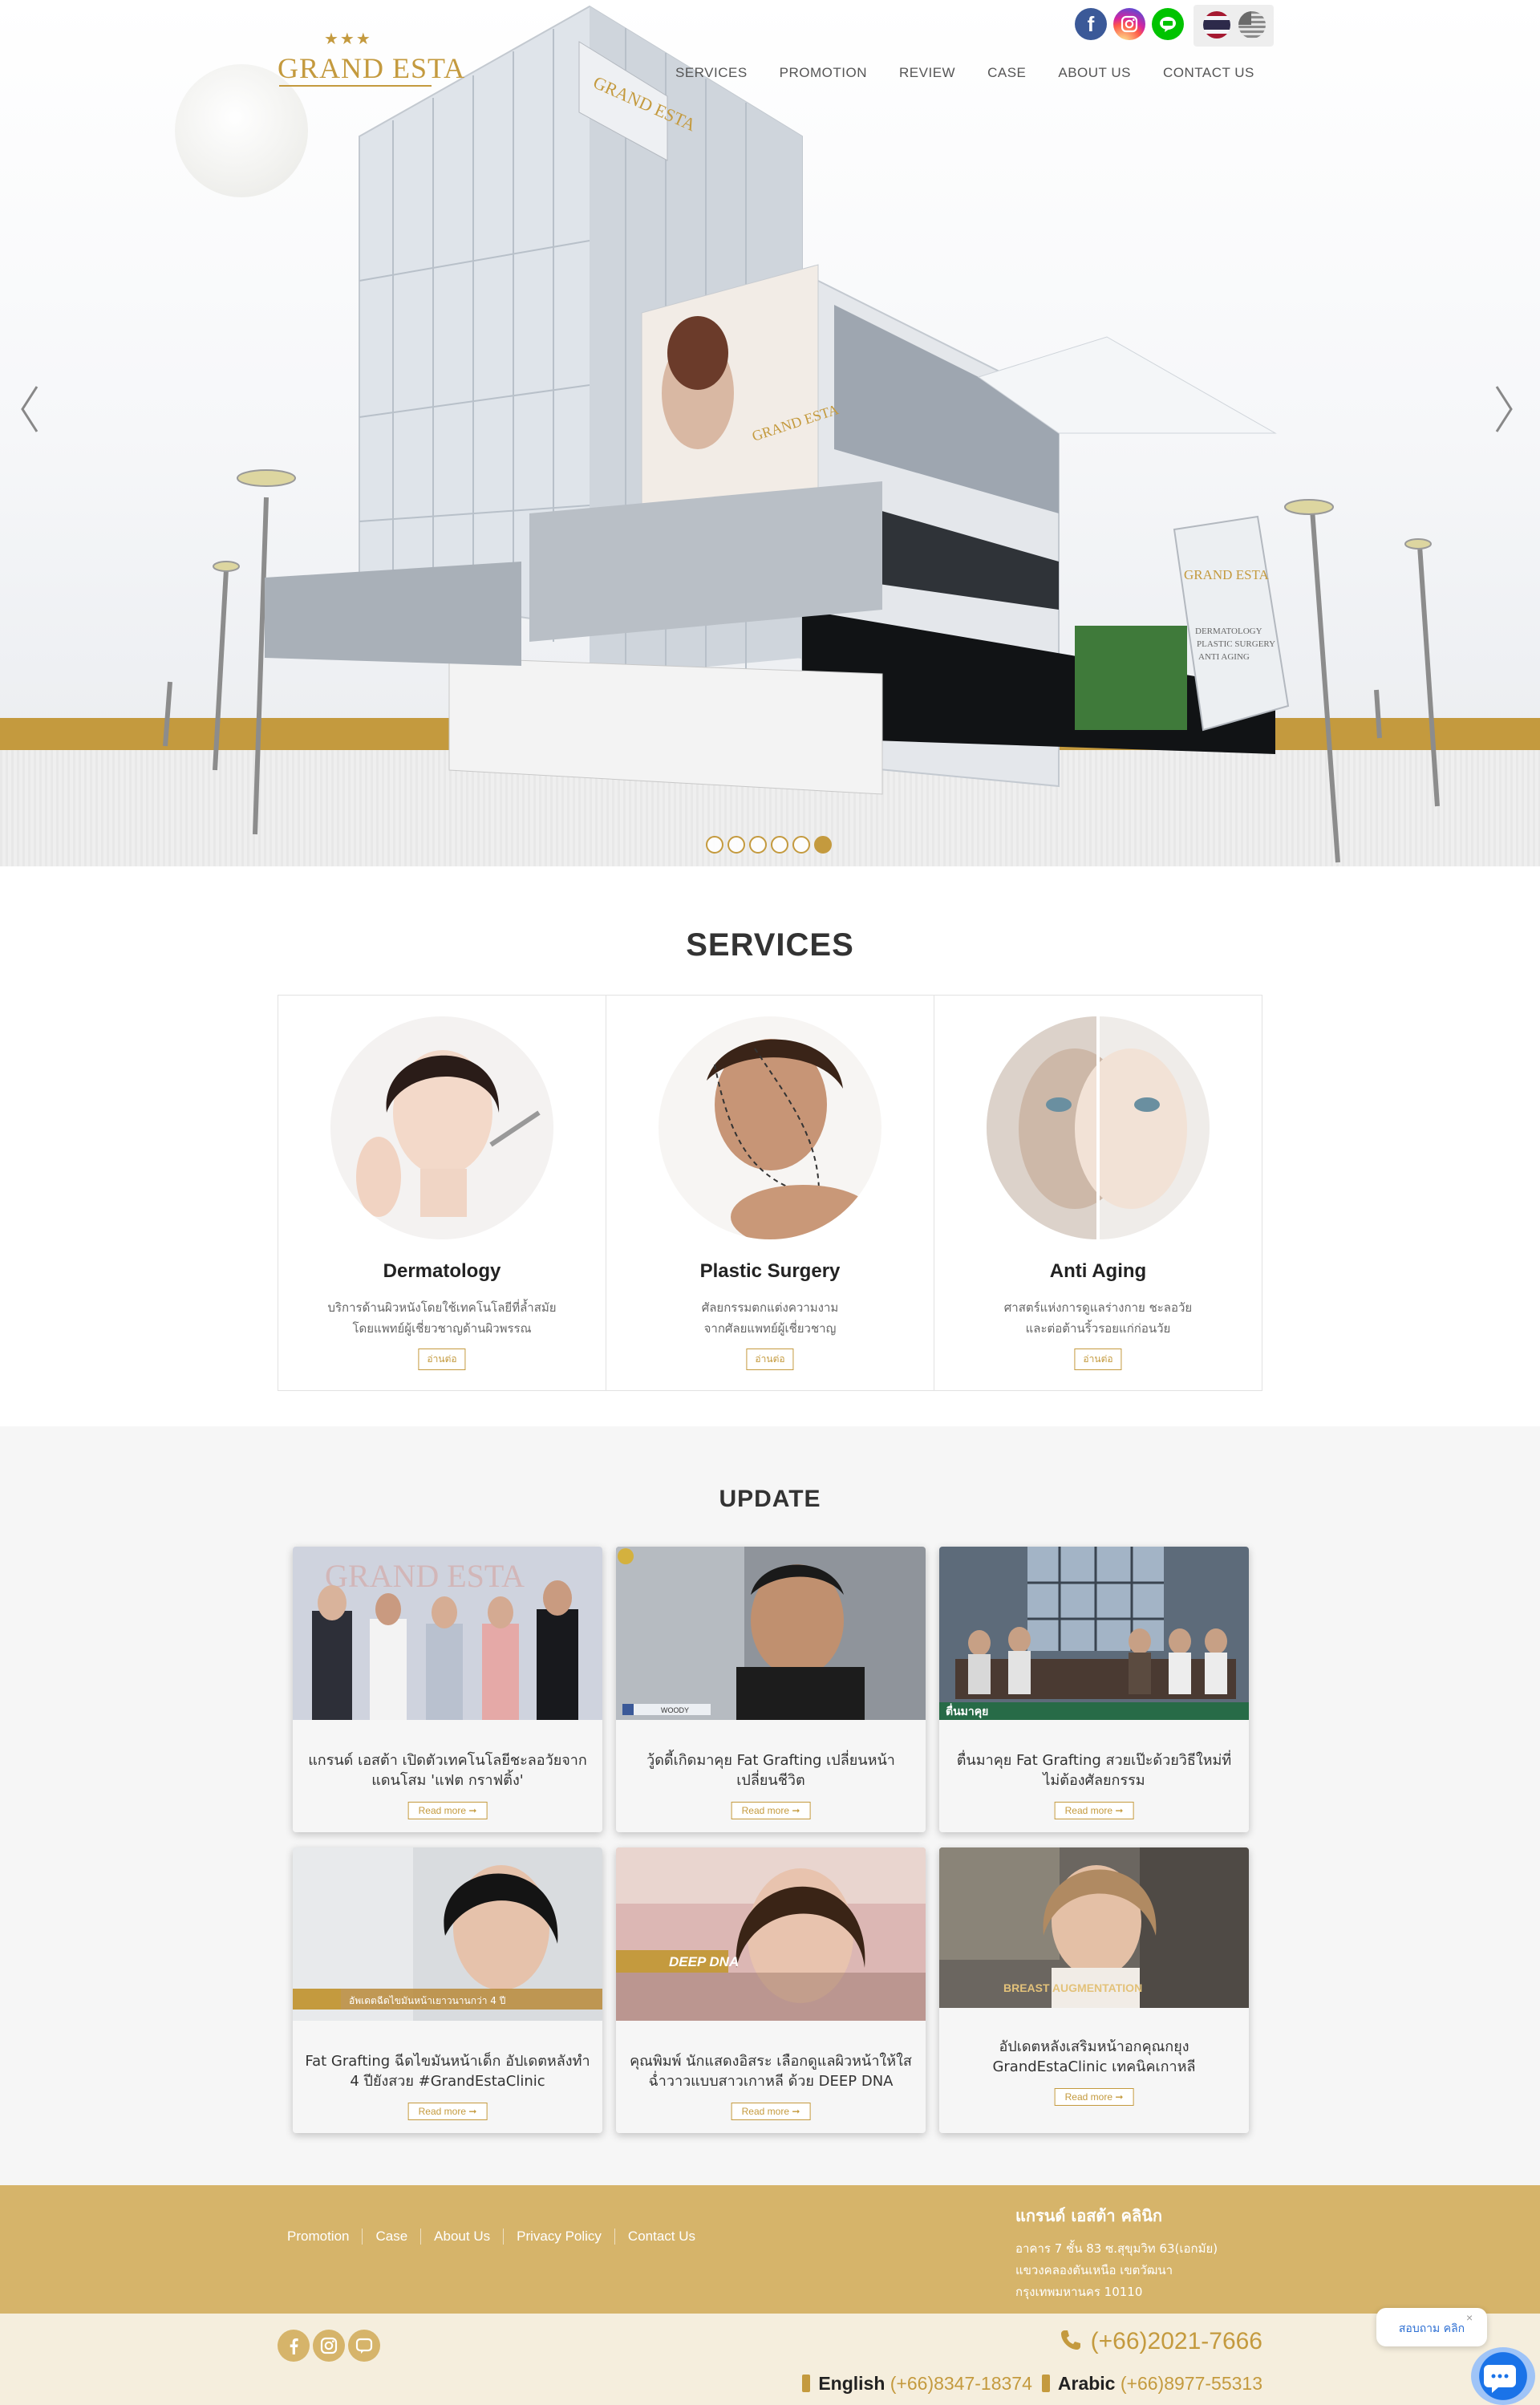  I want to click on main-phone-number: (+66)2021-7666, so click(1176, 2341).